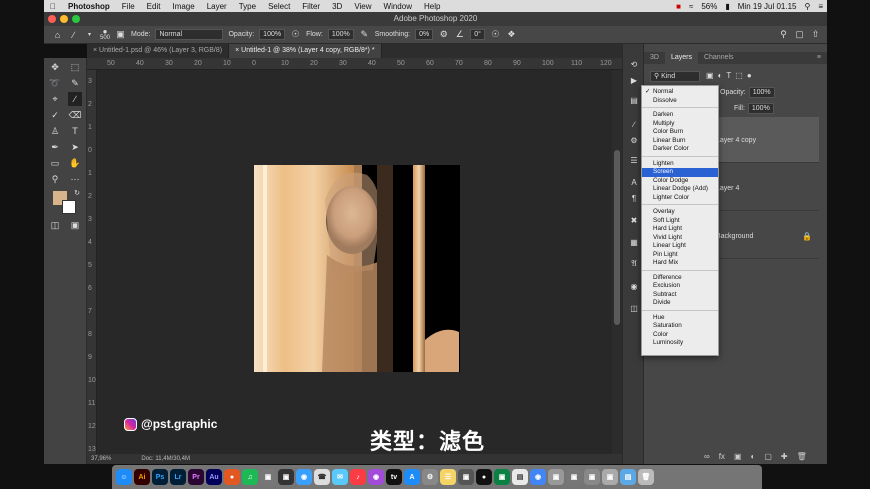  Describe the element at coordinates (55, 163) in the screenshot. I see `rectangle-tool-icon: ▭` at that location.